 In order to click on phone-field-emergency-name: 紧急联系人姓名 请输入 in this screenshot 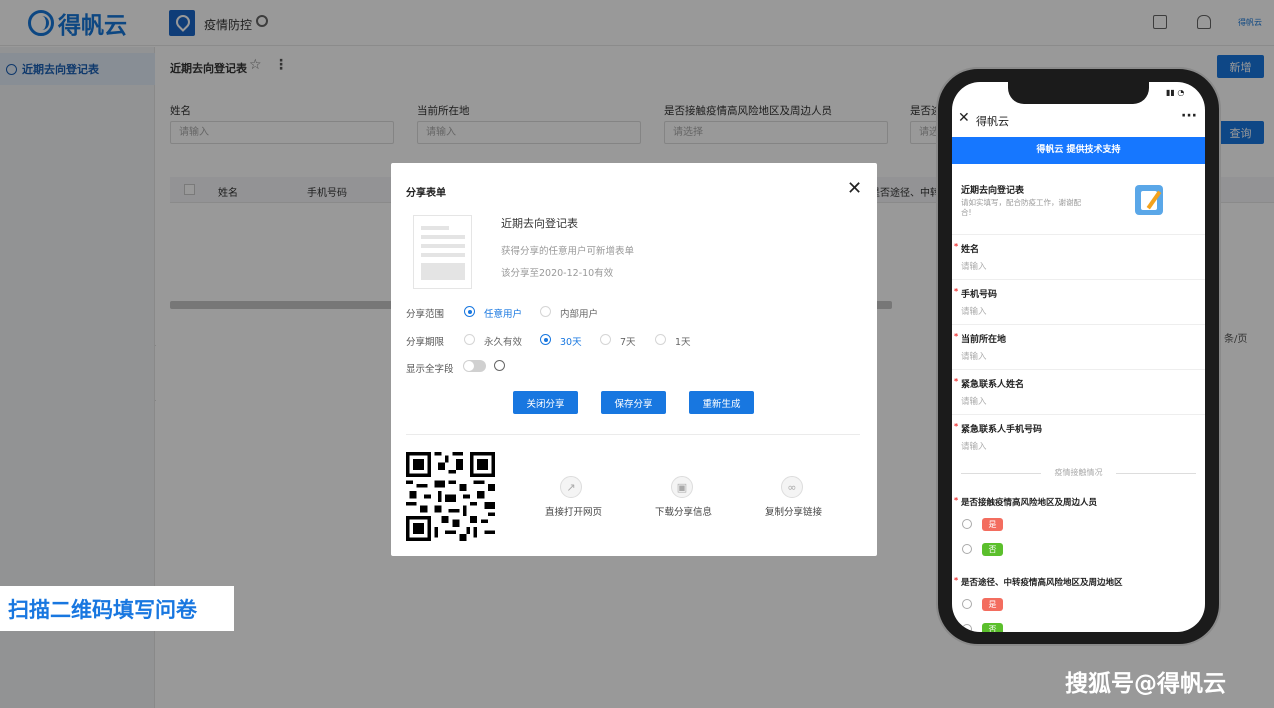, I will do `click(1078, 391)`.